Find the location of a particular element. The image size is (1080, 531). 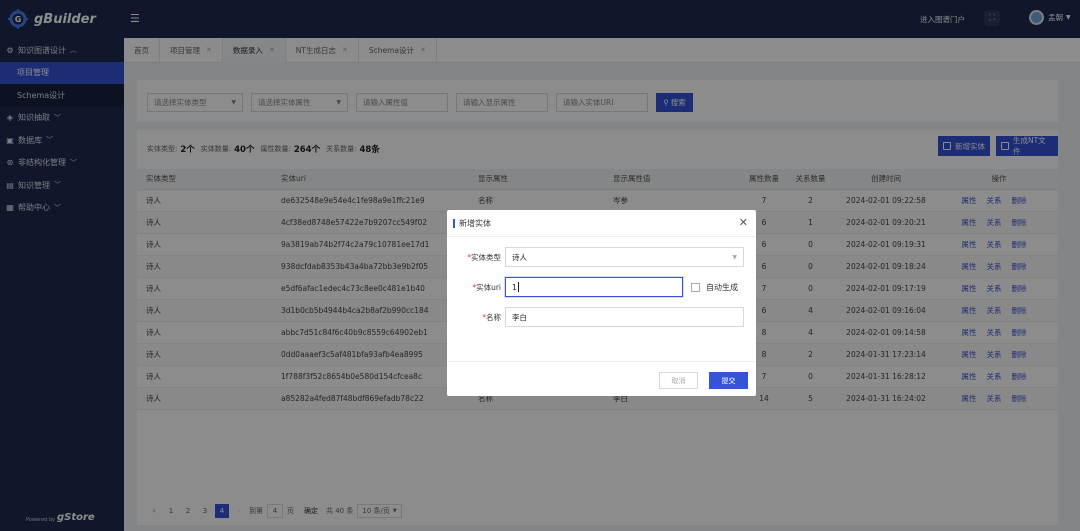

entity-type-field: 诗人 ▼ is located at coordinates (624, 257).